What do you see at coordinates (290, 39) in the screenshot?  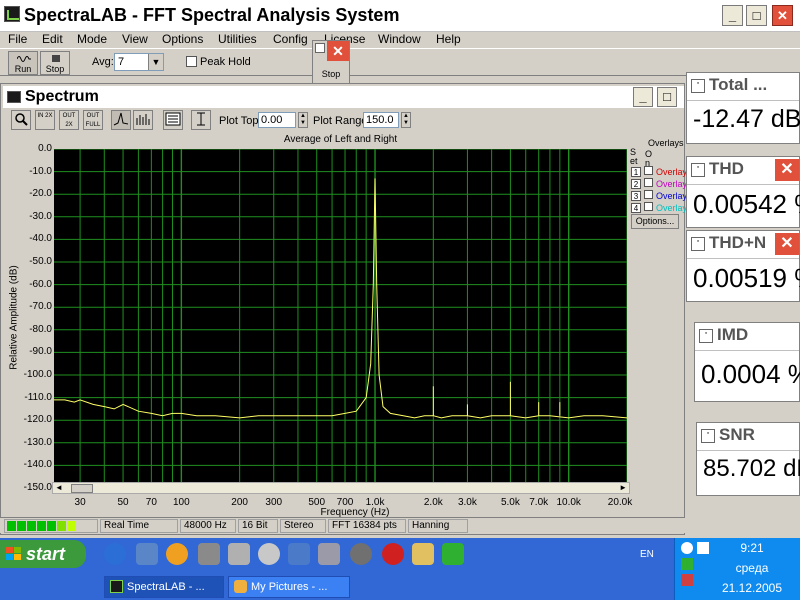 I see `menu-config: Config` at bounding box center [290, 39].